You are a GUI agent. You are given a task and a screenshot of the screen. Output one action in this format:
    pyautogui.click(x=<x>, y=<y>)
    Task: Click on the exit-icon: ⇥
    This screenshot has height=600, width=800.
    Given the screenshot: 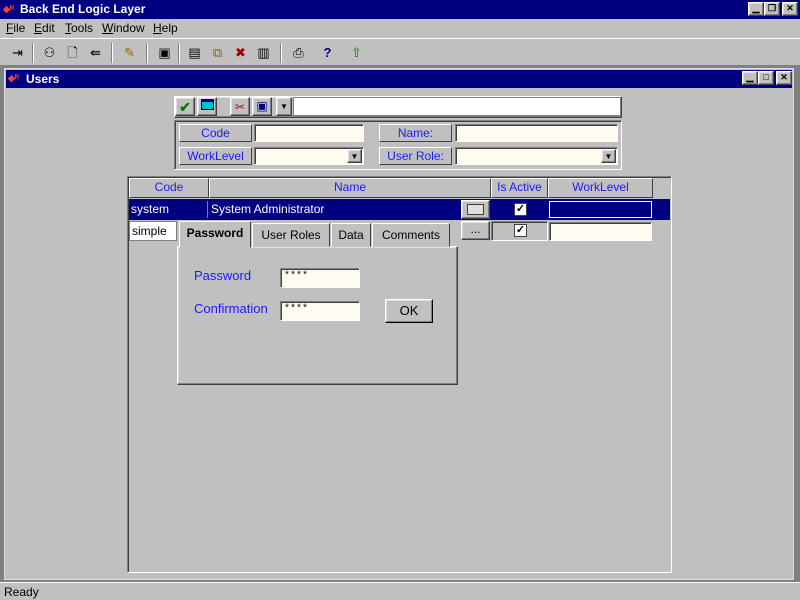 What is the action you would take?
    pyautogui.click(x=17, y=53)
    